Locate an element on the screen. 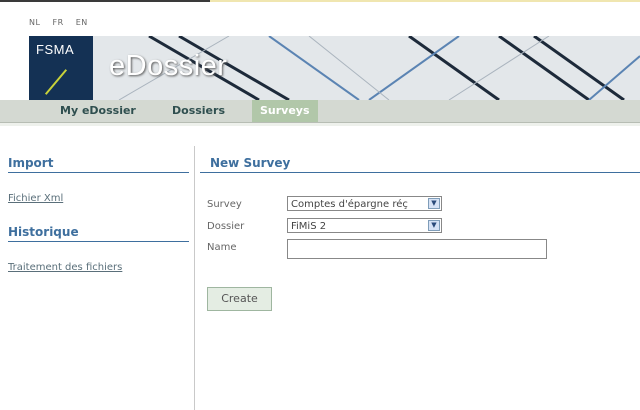  survey-select-value: Comptes d'épargne réç is located at coordinates (349, 204).